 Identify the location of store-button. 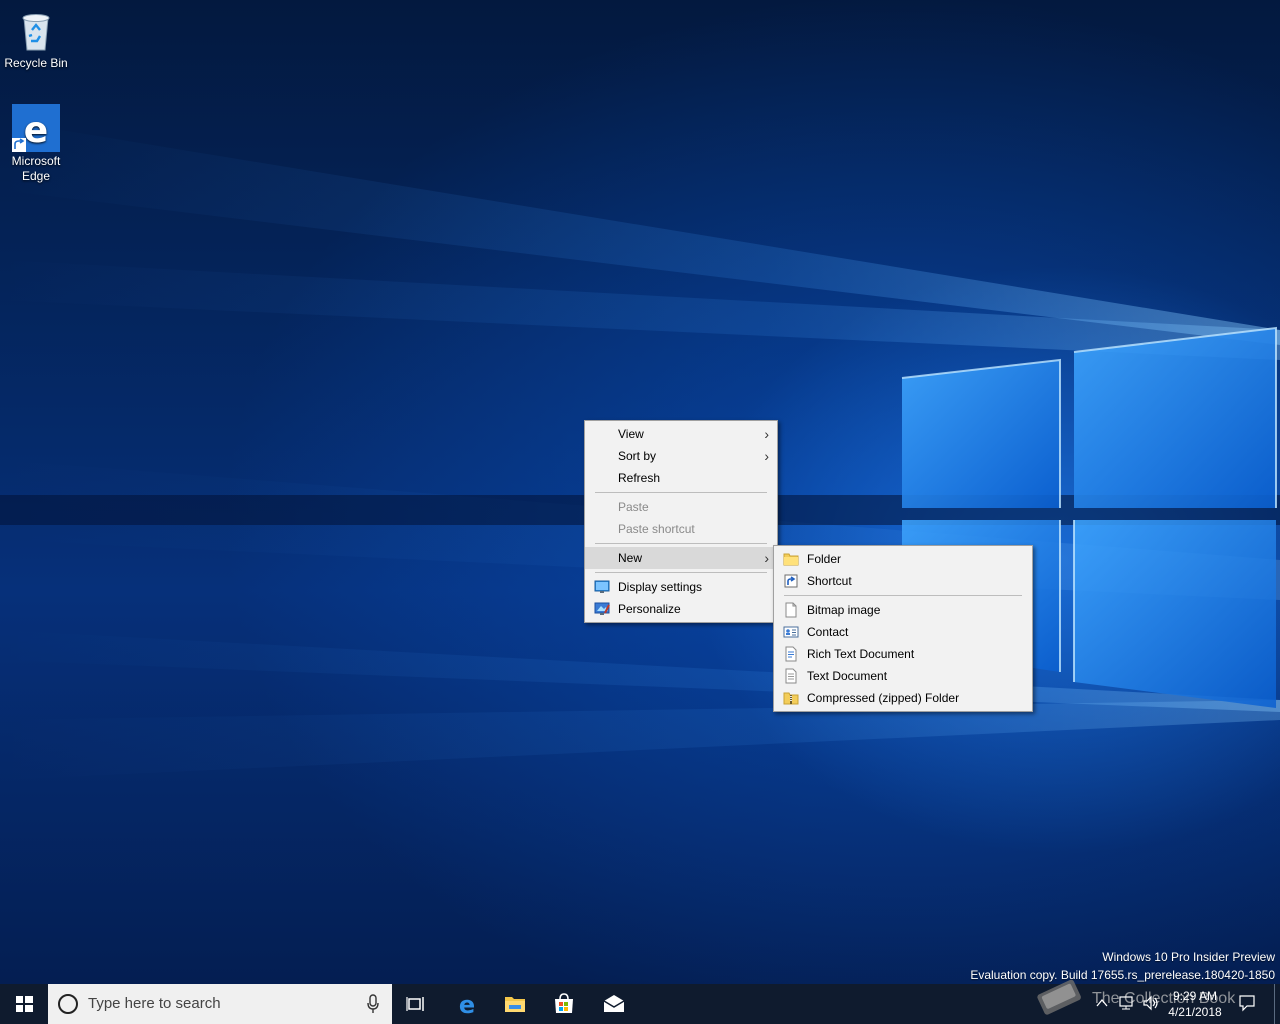
(564, 1004).